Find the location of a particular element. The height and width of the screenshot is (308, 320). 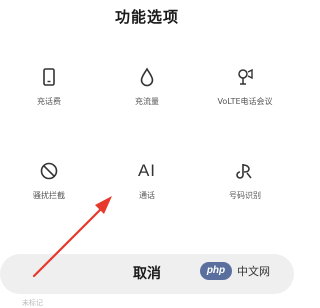

option-label: 通话 is located at coordinates (147, 195).